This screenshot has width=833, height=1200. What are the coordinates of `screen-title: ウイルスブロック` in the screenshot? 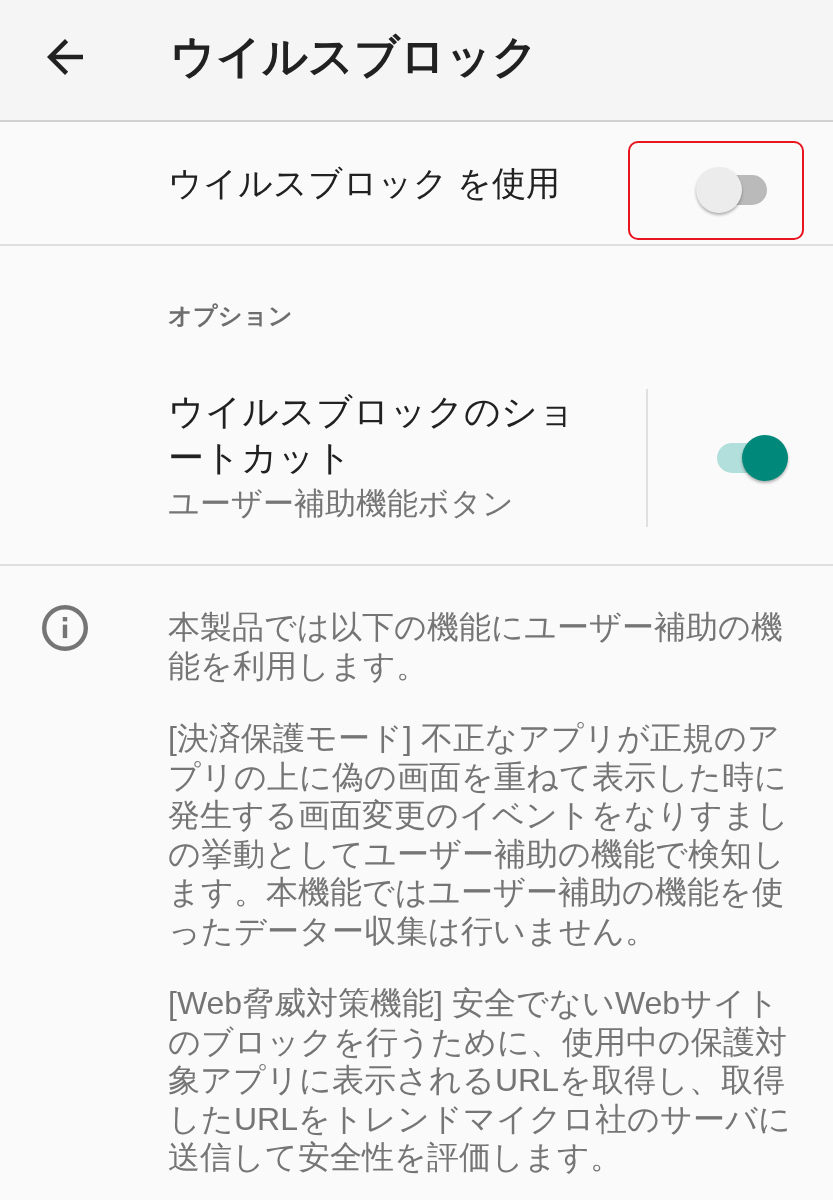 It's located at (354, 57).